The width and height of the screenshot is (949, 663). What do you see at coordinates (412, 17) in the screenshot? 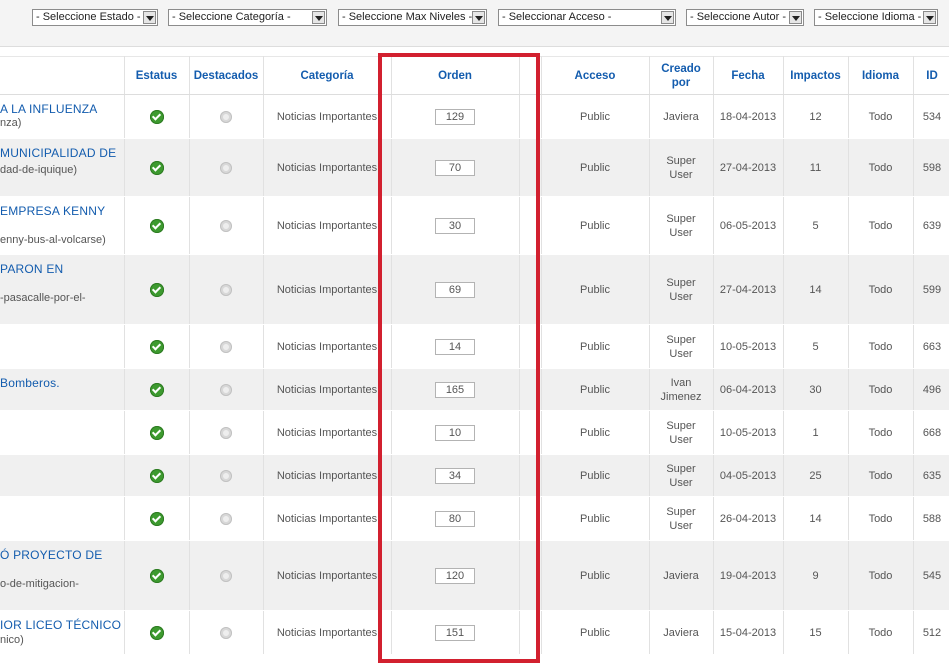
I see `filter-max-niveles-select: - Seleccione Max Niveles -` at bounding box center [412, 17].